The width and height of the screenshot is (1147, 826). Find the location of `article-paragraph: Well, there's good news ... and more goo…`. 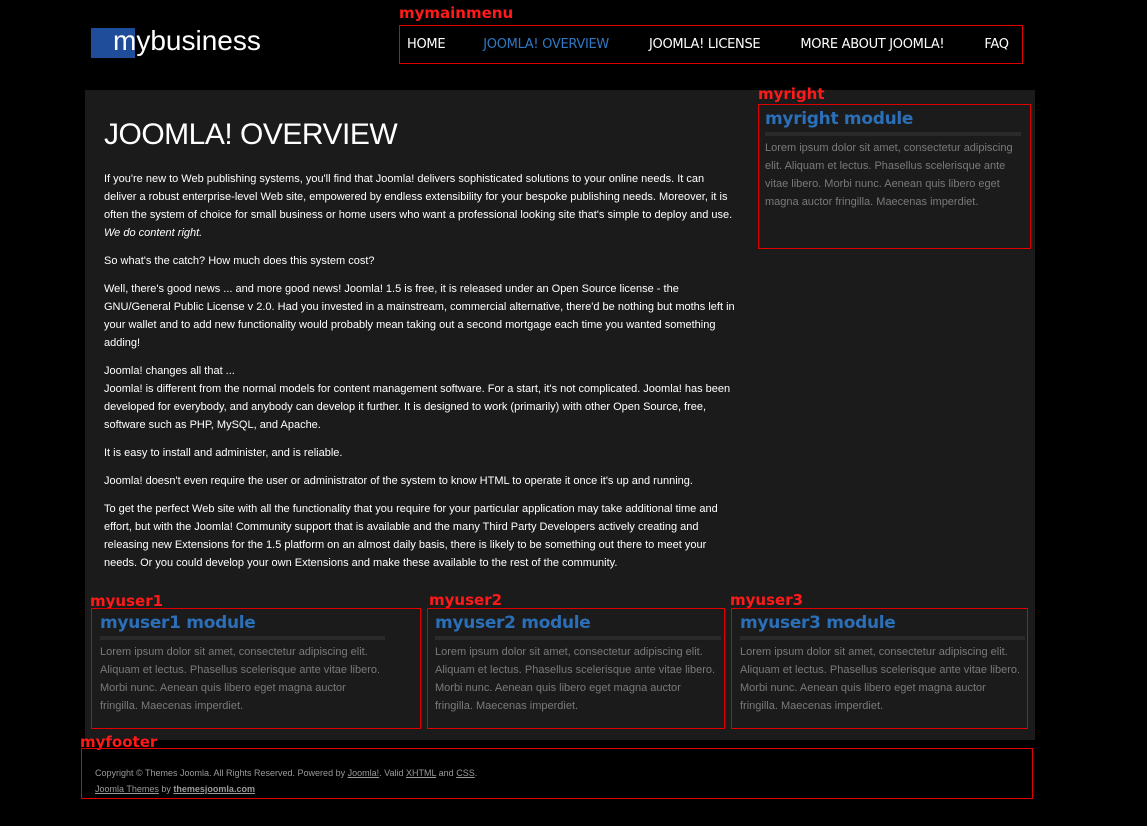

article-paragraph: Well, there's good news ... and more goo… is located at coordinates (419, 316).